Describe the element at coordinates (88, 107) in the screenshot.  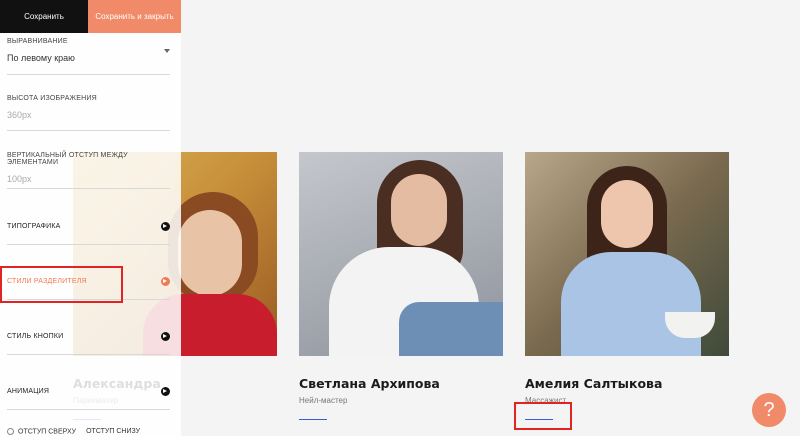
I see `image-height-setting: ВЫСОТА ИЗОБРАЖЕНИЯ 360px` at that location.